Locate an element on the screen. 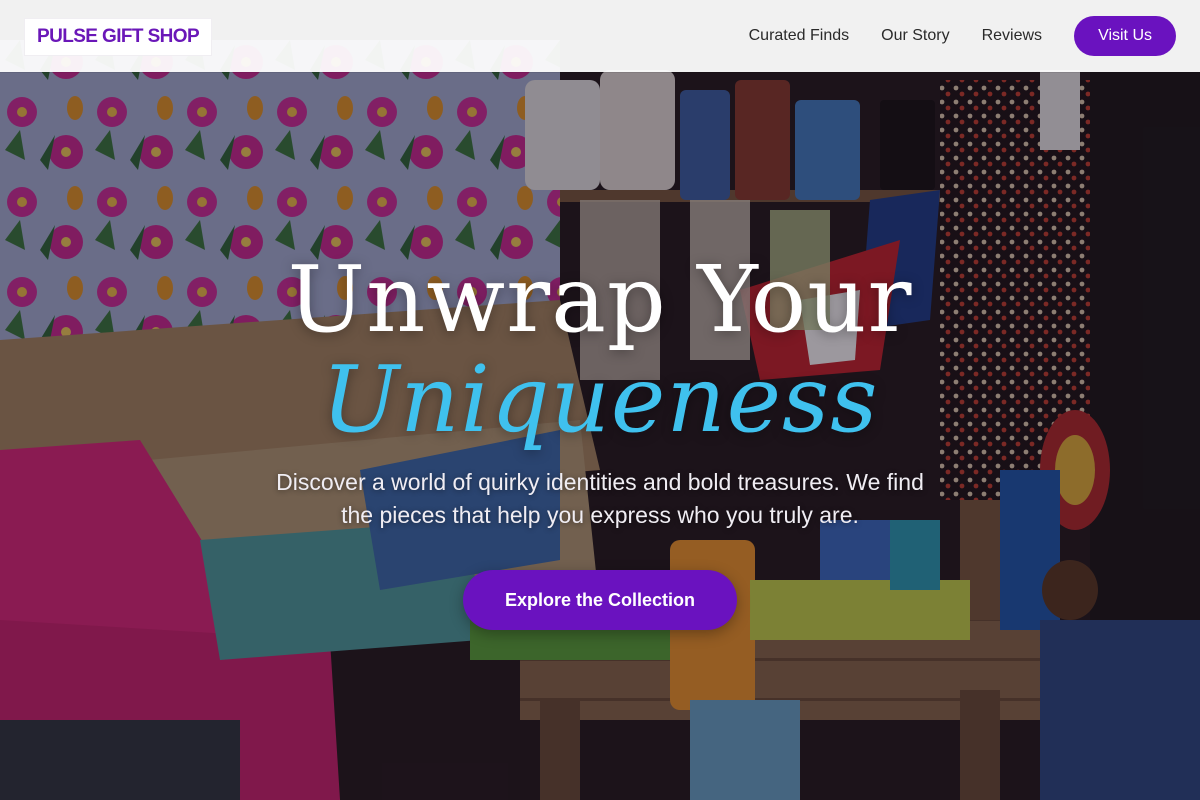 This screenshot has height=800, width=1200. main-nav: Curated Finds Our Story Reviews Visit Us is located at coordinates (962, 36).